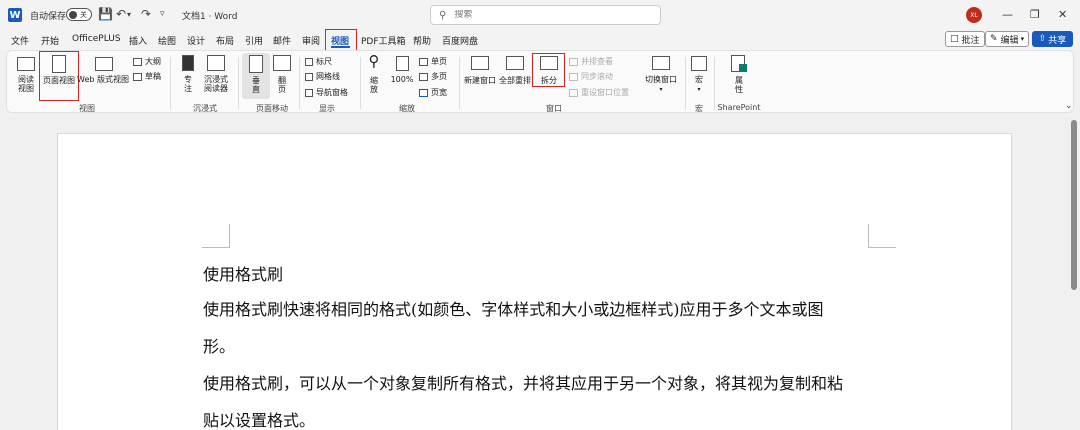 The width and height of the screenshot is (1080, 430). I want to click on properties-label: 属性, so click(739, 85).